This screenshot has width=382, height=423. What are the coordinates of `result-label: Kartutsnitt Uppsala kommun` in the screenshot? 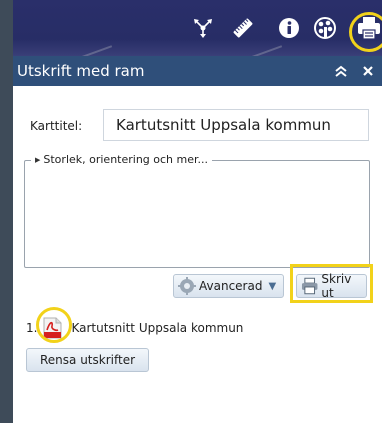 It's located at (157, 328).